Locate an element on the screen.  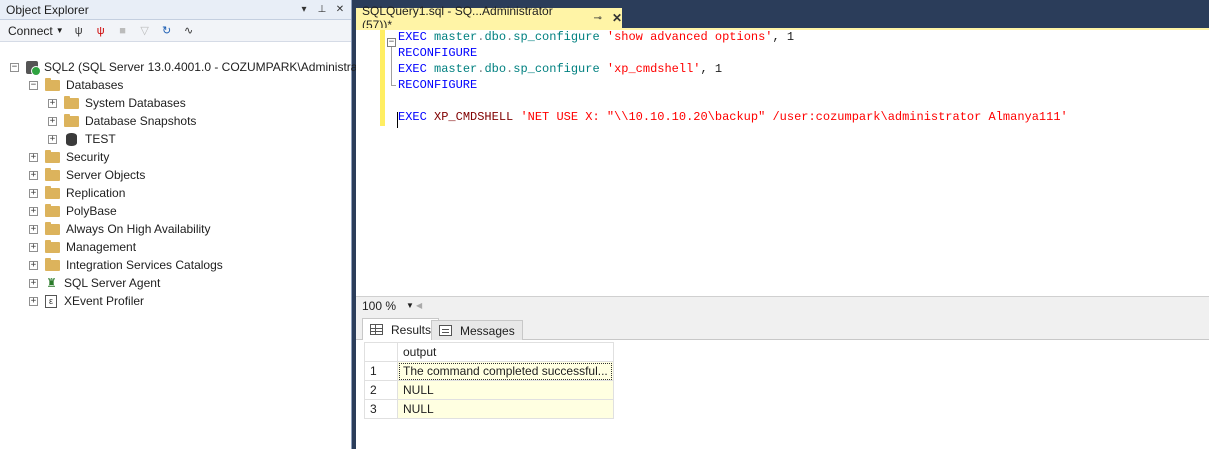
outline-guide-end is located at coordinates (393, 85).